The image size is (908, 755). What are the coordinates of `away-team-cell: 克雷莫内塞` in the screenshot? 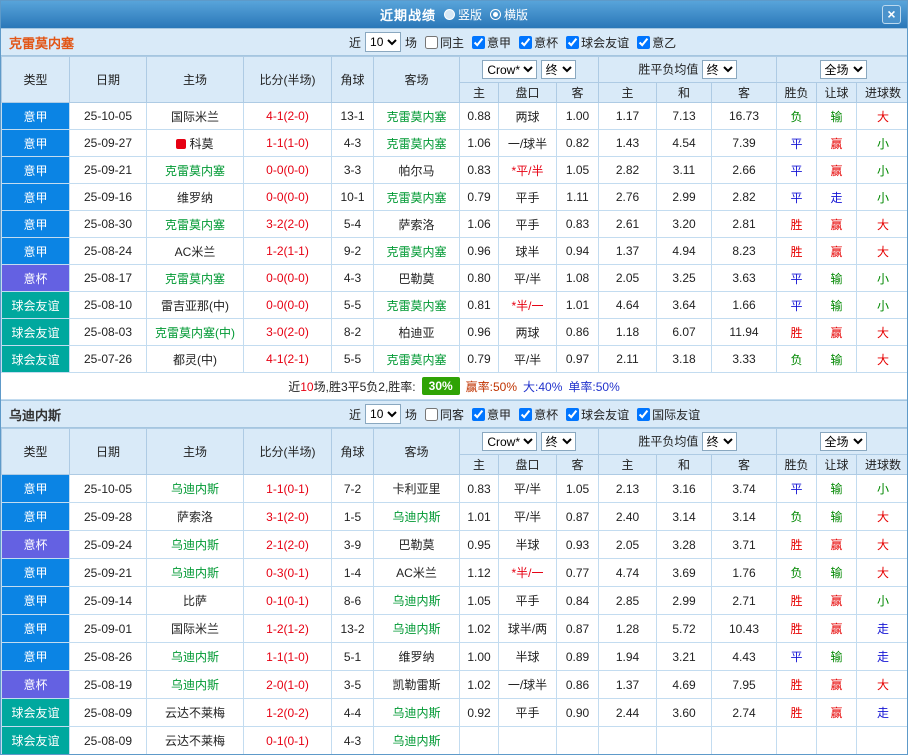 It's located at (416, 305).